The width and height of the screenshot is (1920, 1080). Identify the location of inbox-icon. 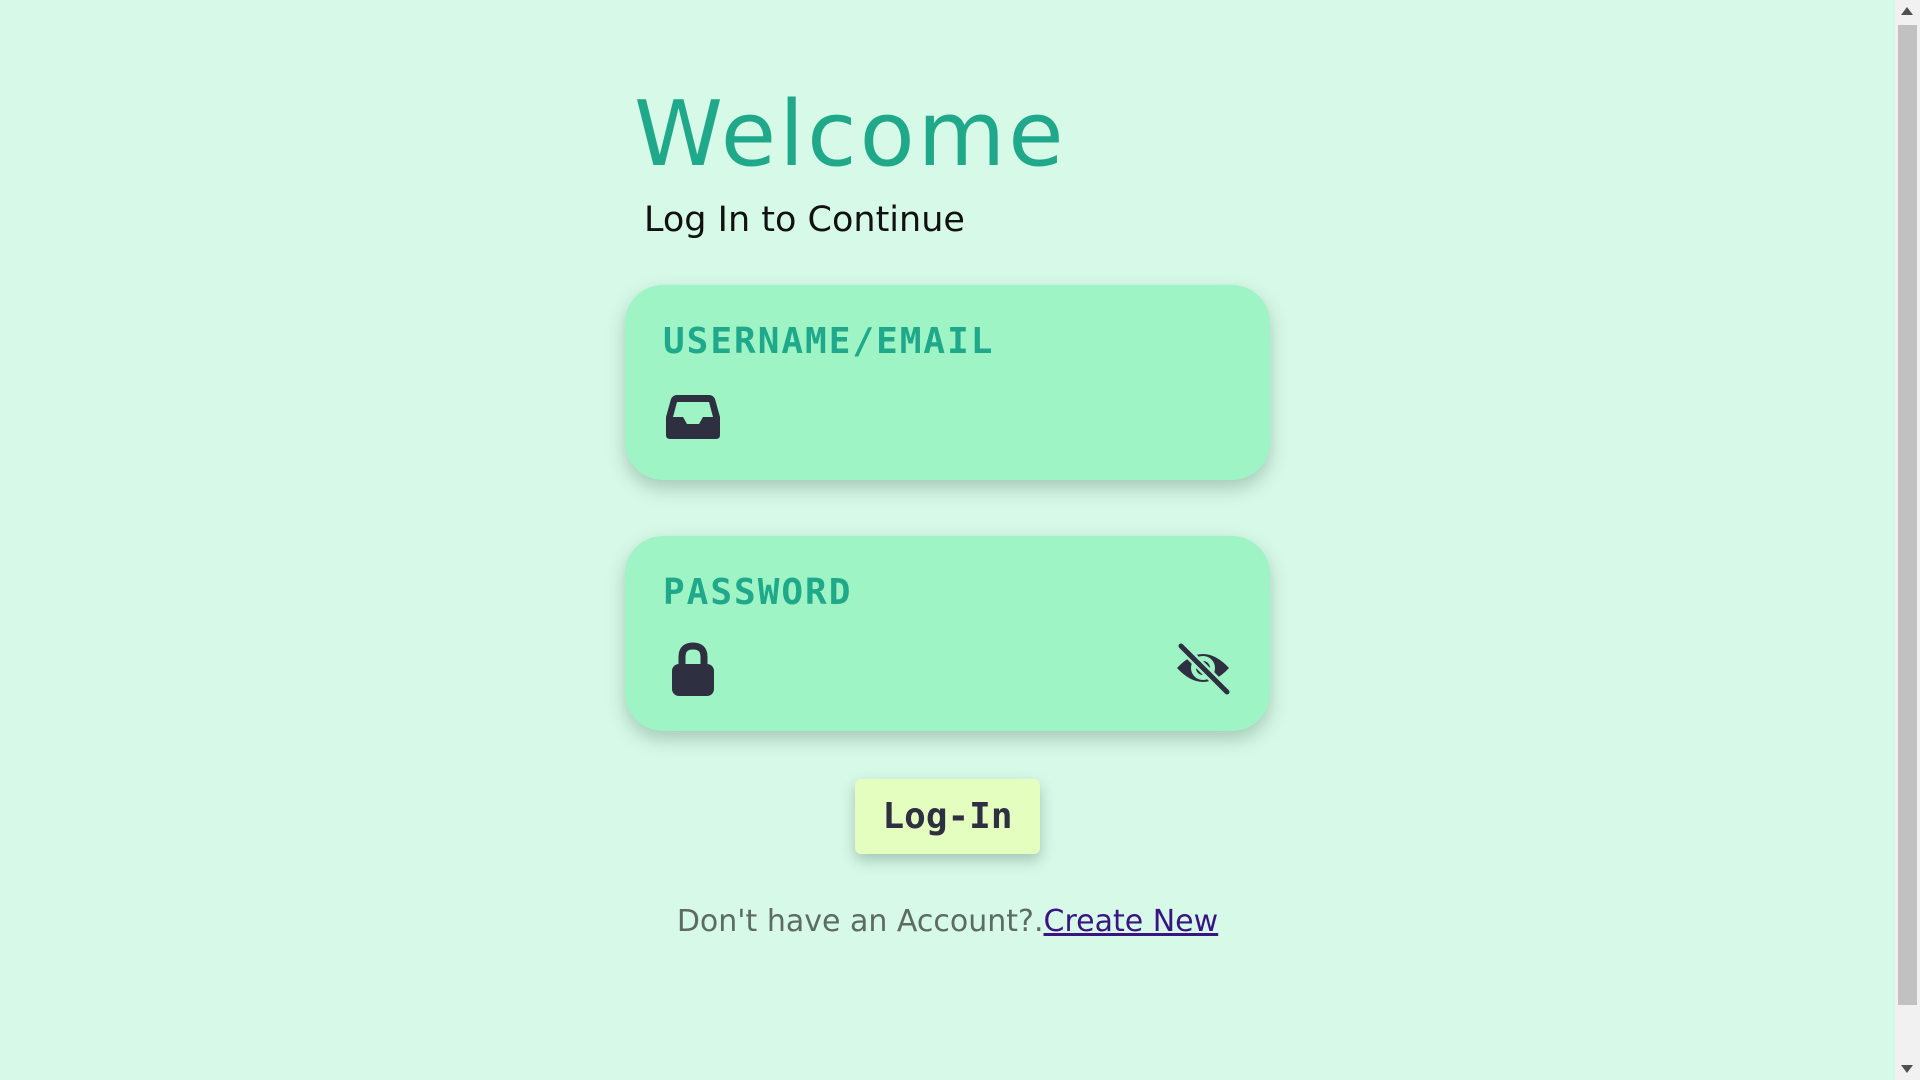
(693, 417).